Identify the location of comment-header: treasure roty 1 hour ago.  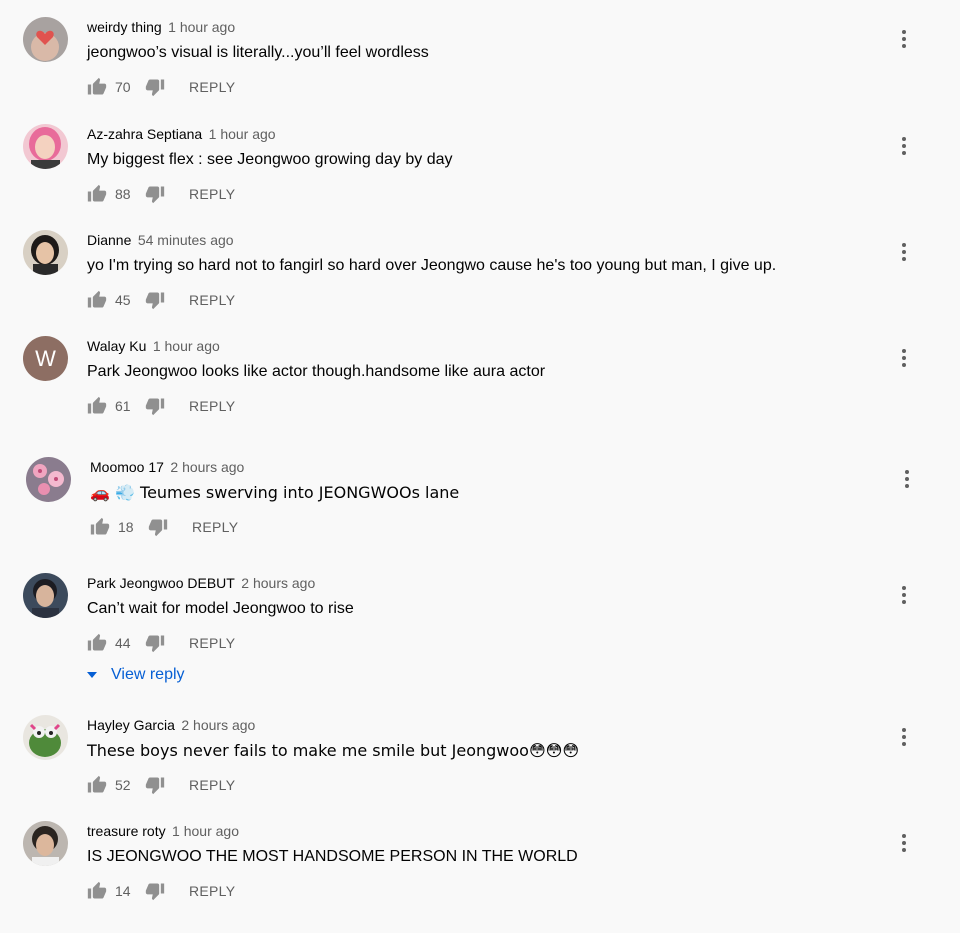
(163, 831).